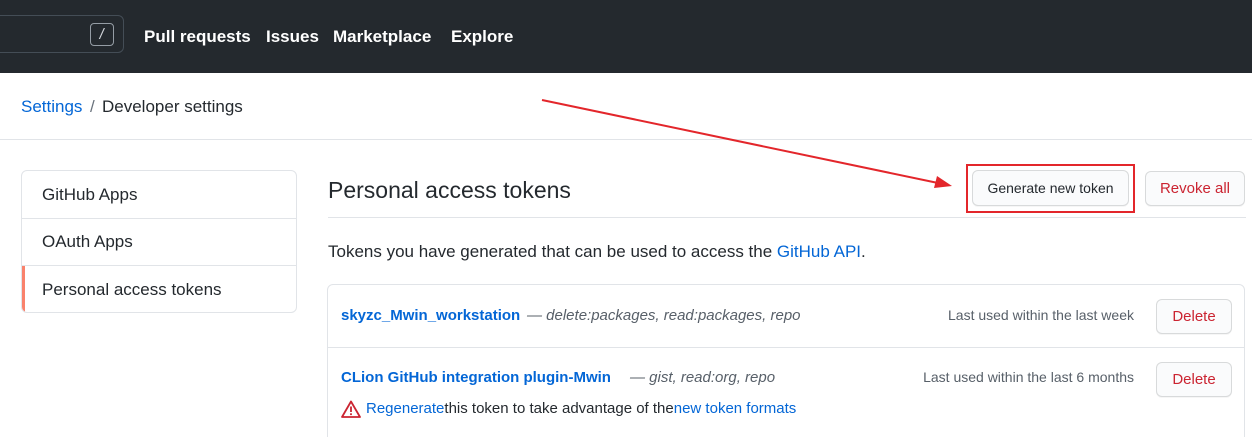  I want to click on breadcrumb-current: Developer settings, so click(172, 106).